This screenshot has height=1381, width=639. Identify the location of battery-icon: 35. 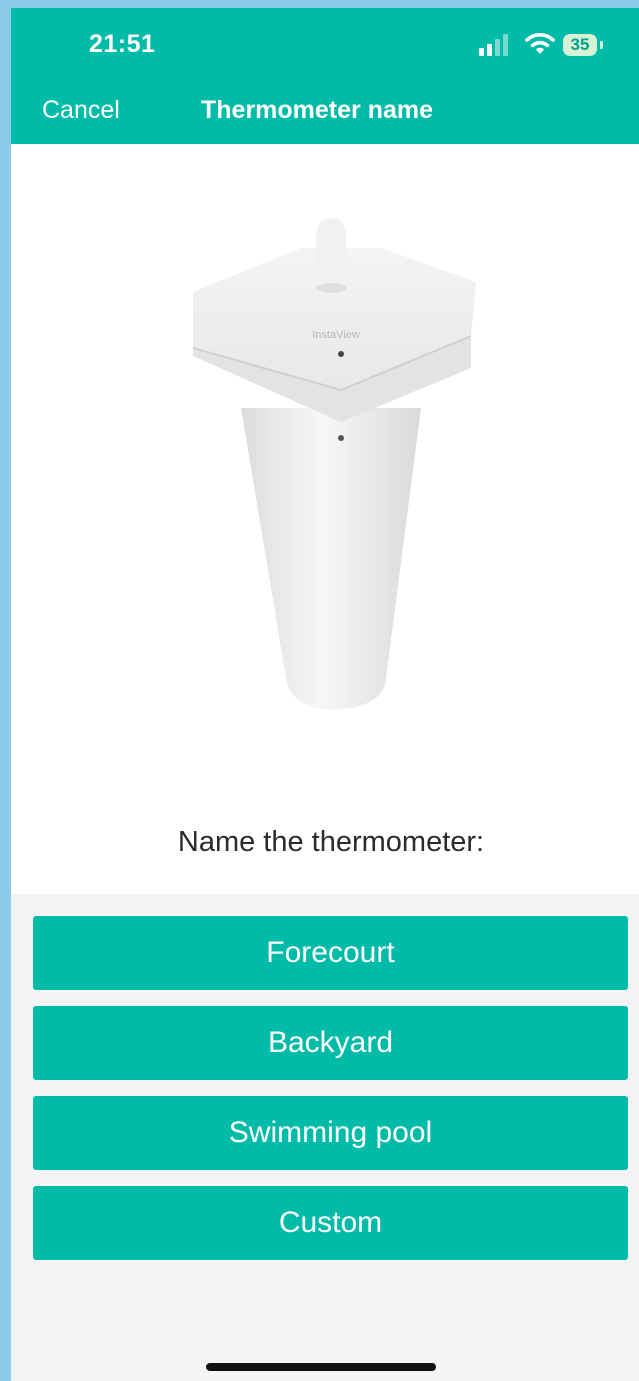
(580, 45).